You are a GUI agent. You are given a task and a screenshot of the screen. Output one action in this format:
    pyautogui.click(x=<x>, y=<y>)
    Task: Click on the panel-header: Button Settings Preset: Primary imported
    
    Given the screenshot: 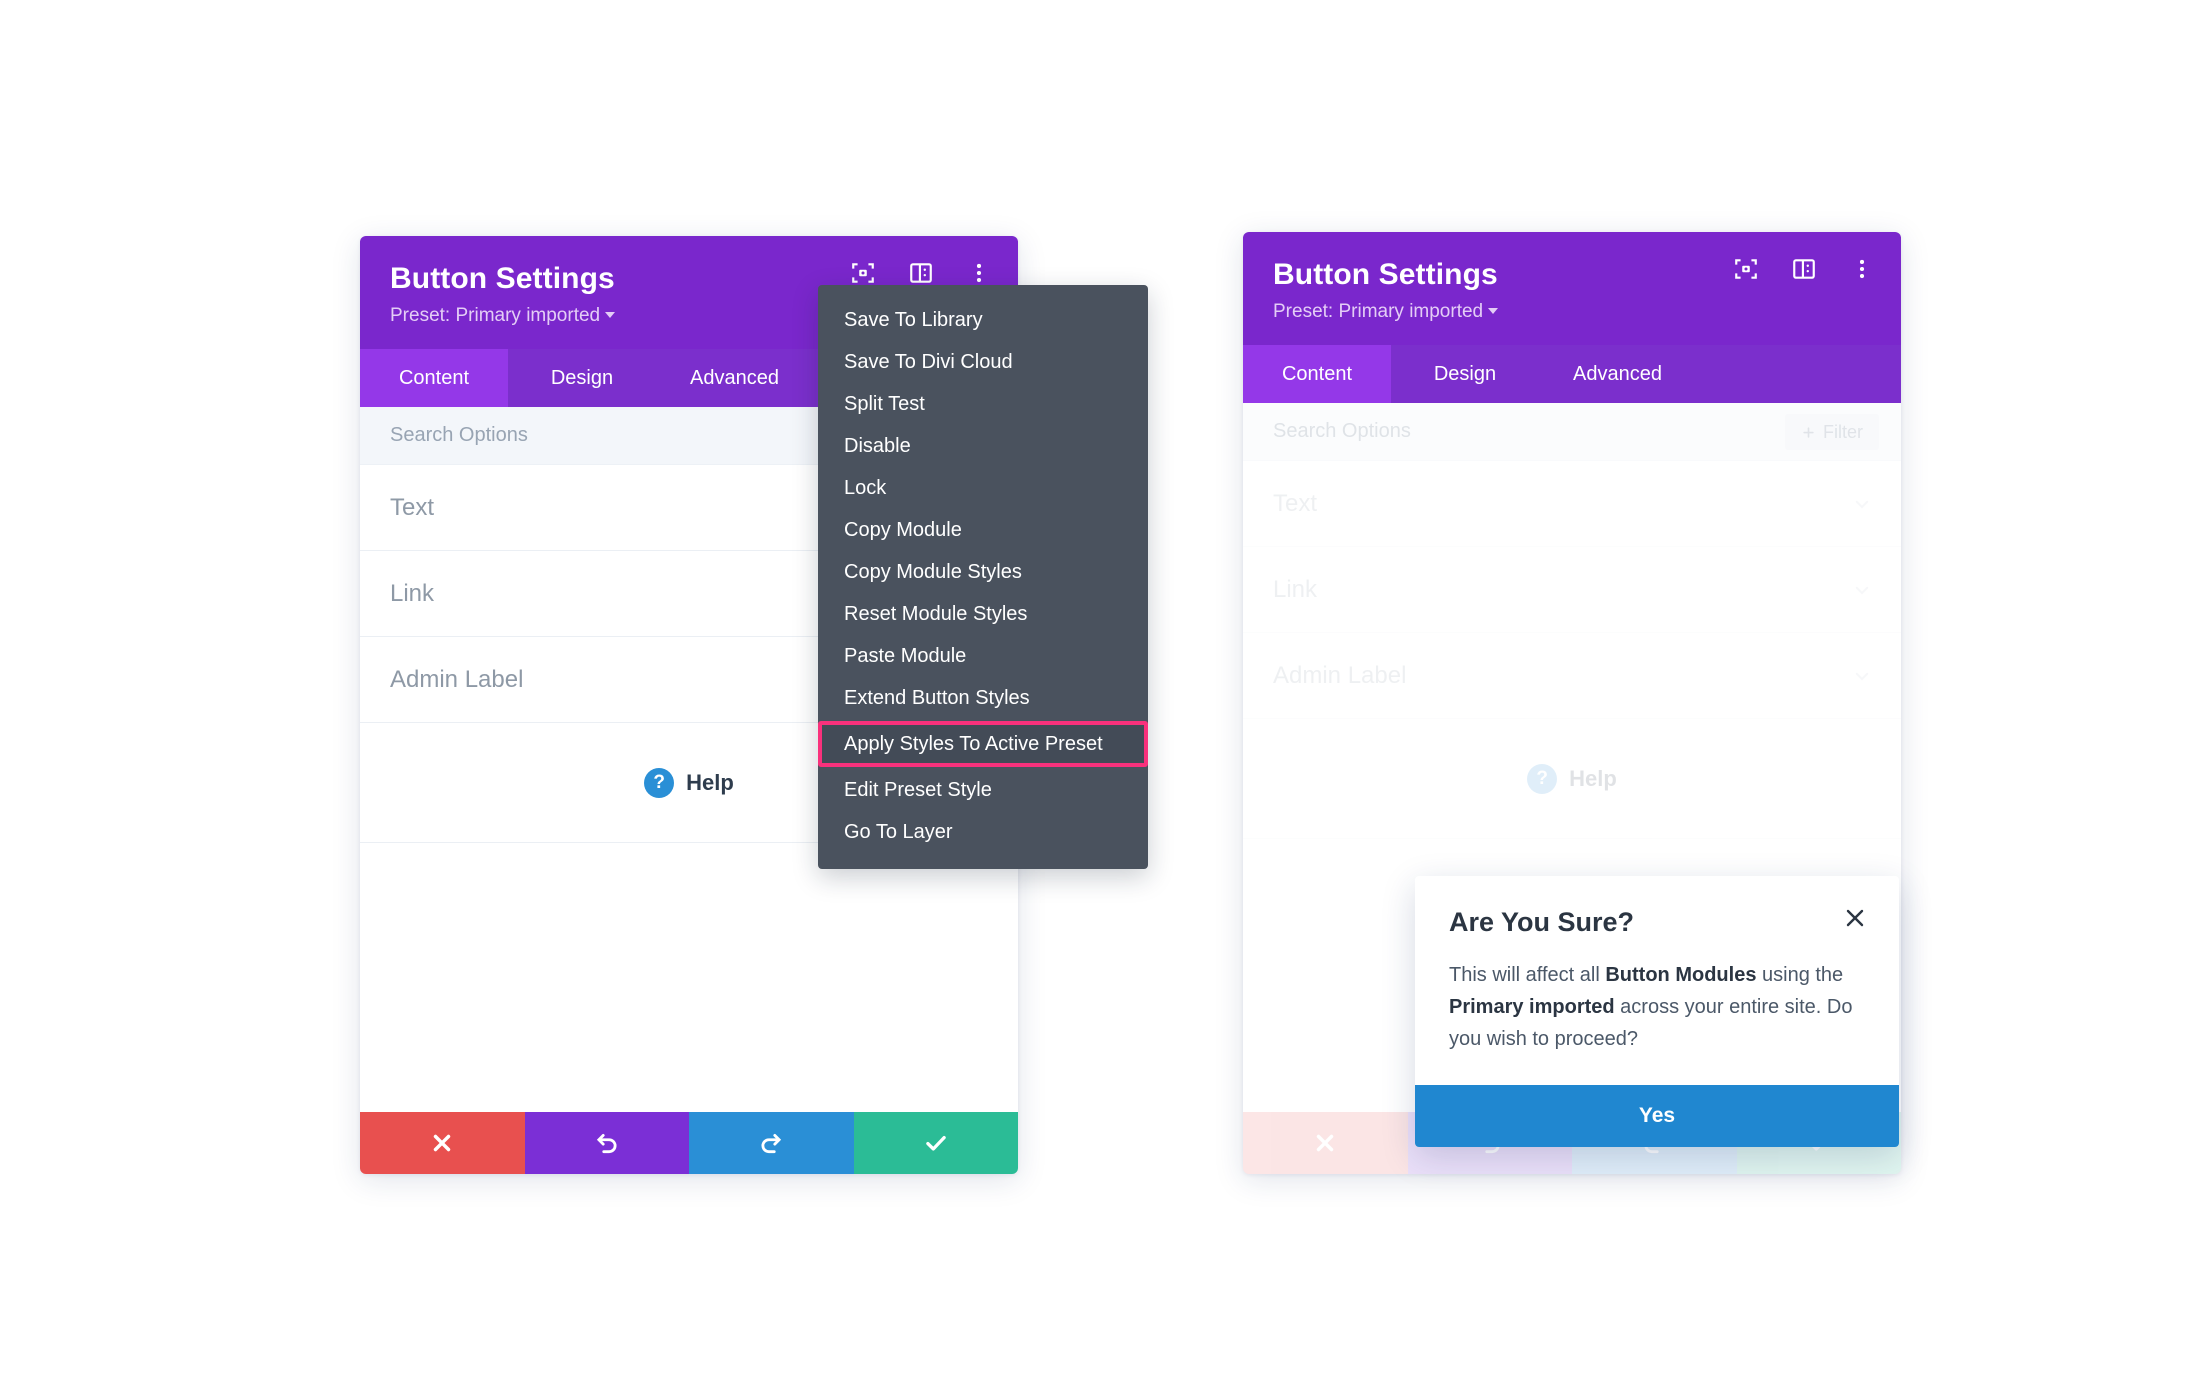 What is the action you would take?
    pyautogui.click(x=1572, y=289)
    